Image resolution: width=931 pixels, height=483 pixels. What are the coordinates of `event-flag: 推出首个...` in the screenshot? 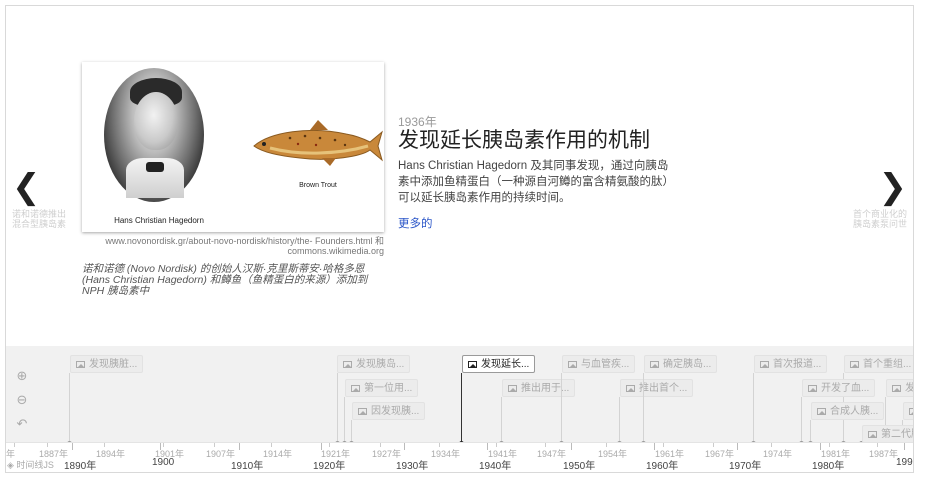 It's located at (657, 388).